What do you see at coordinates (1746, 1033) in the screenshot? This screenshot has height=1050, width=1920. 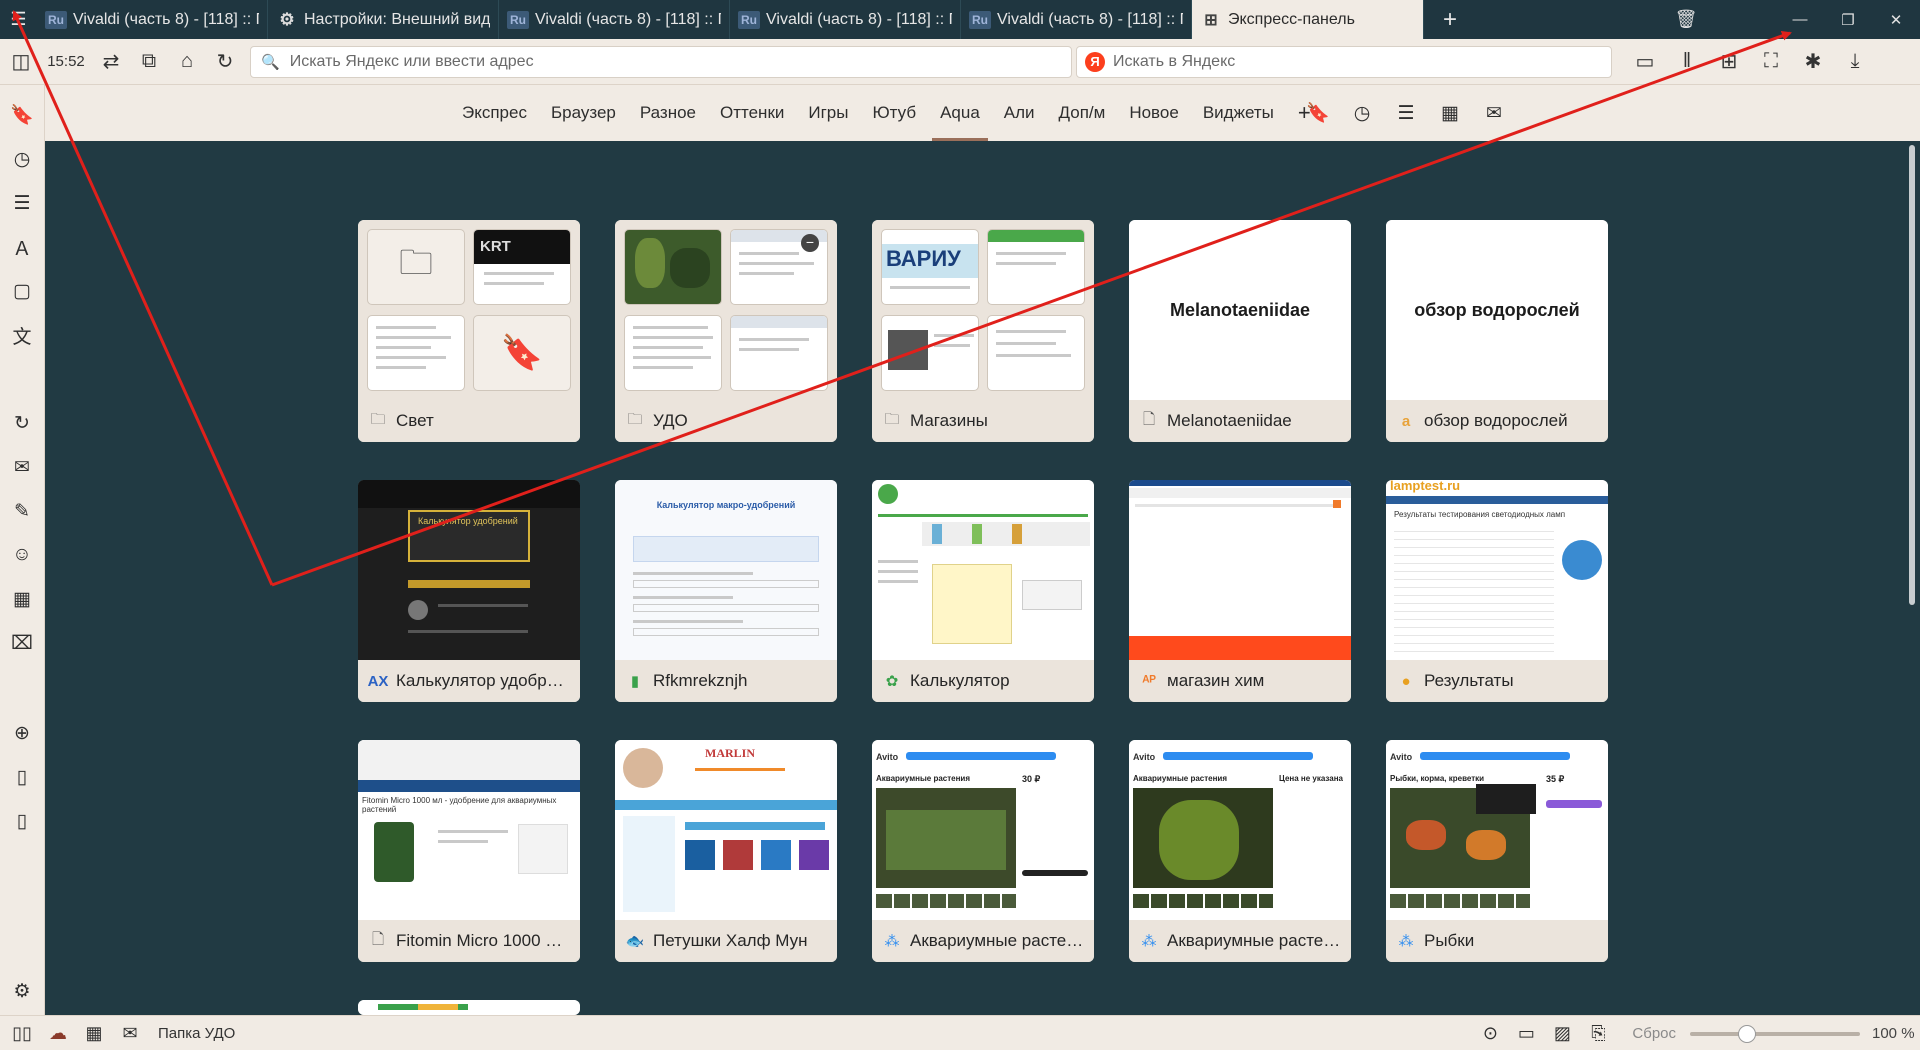 I see `zoom-slider-knob` at bounding box center [1746, 1033].